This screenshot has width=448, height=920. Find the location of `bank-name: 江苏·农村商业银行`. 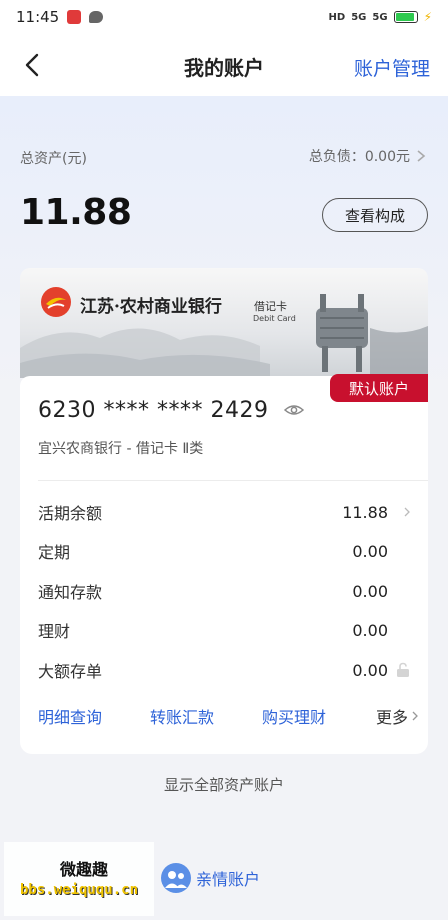

bank-name: 江苏·农村商业银行 is located at coordinates (151, 307).